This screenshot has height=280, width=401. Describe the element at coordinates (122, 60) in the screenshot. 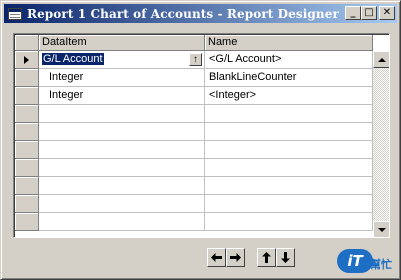

I see `dataitem-cell: G/L Account ↑` at that location.